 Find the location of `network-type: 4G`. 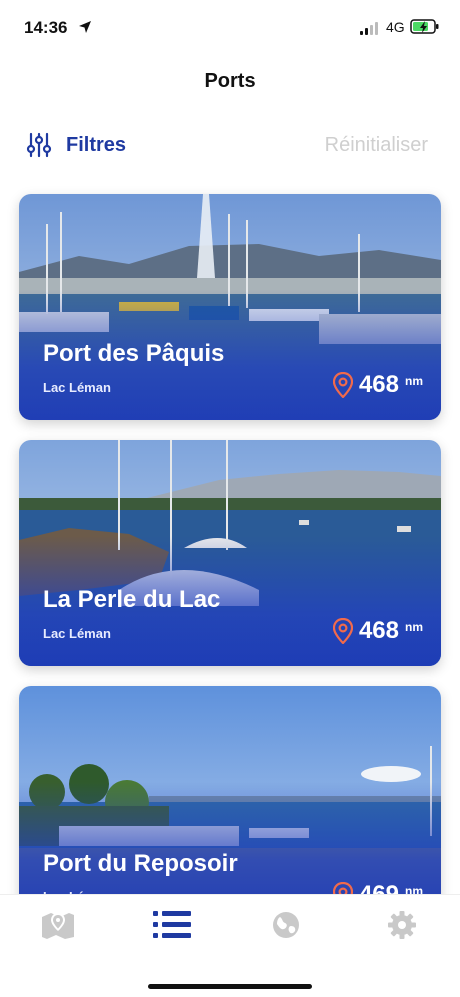

network-type: 4G is located at coordinates (395, 27).